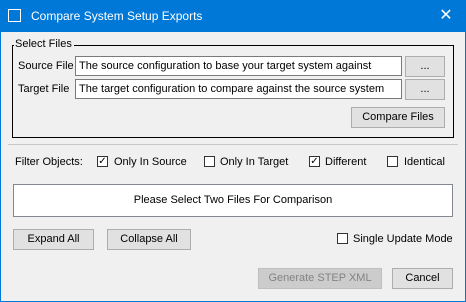 This screenshot has width=466, height=302. What do you see at coordinates (320, 278) in the screenshot?
I see `generate-step-xml-button: Generate STEP XML` at bounding box center [320, 278].